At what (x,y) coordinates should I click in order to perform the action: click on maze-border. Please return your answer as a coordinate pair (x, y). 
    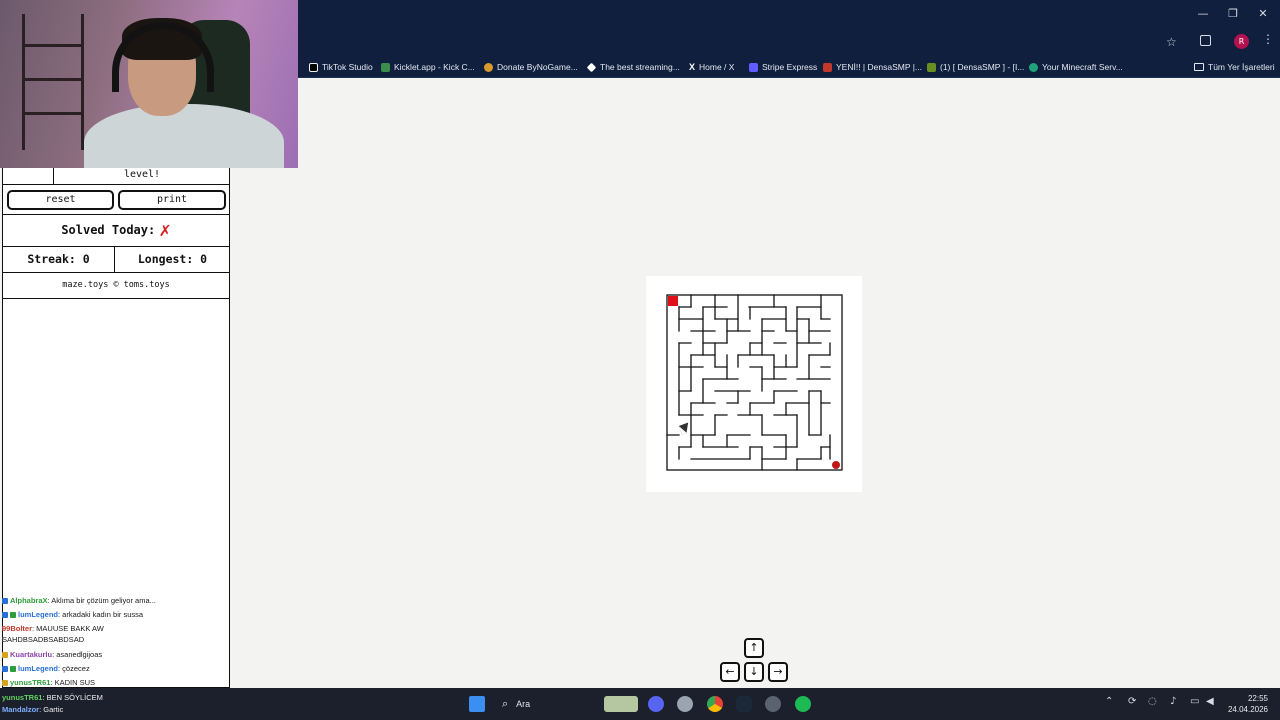
    Looking at the image, I should click on (754, 382).